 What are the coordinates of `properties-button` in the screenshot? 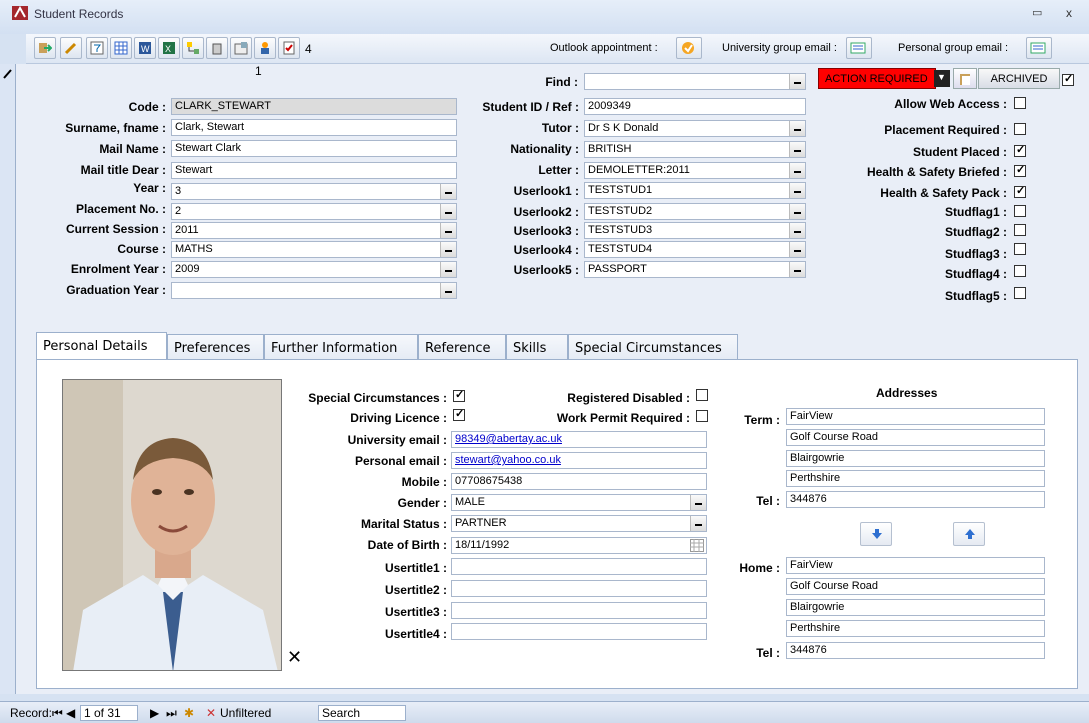 It's located at (241, 48).